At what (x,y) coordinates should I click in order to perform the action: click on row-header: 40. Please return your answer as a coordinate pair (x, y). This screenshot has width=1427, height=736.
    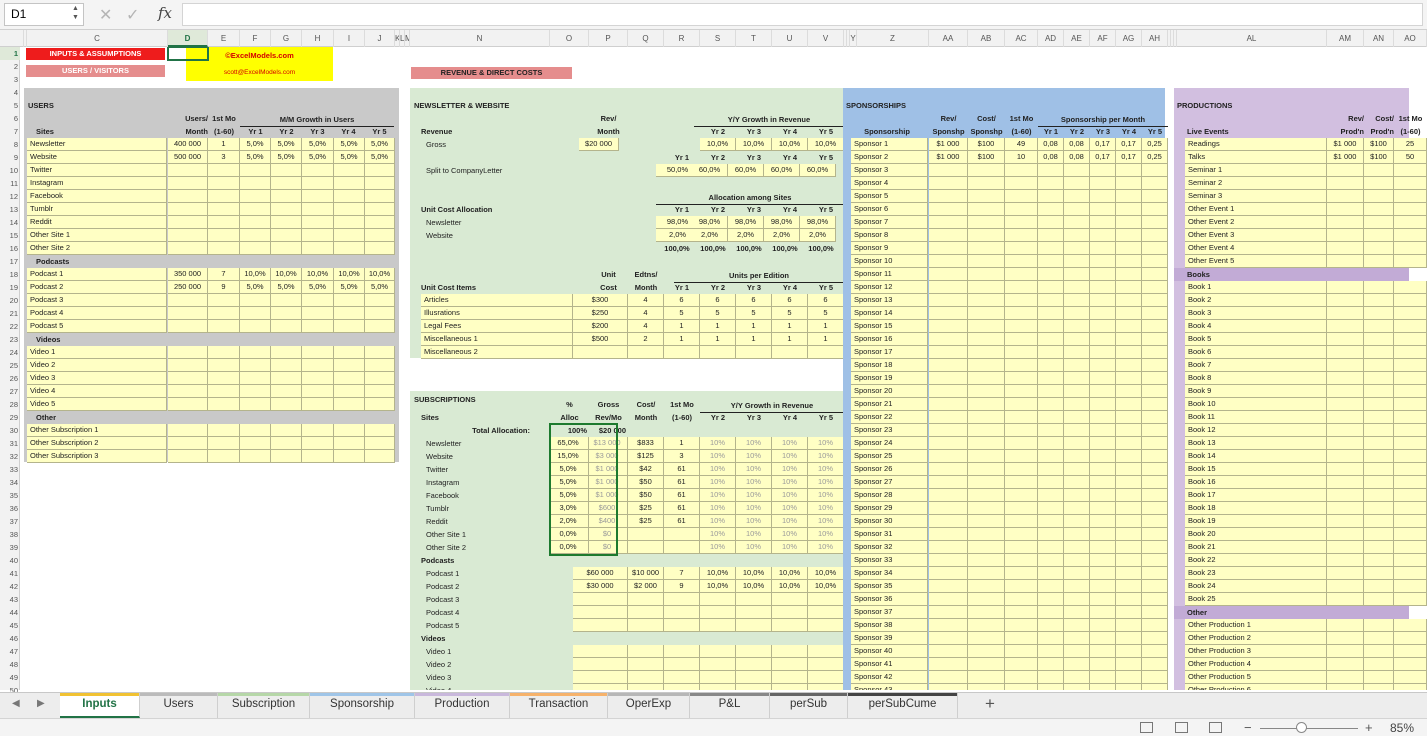
    Looking at the image, I should click on (10, 560).